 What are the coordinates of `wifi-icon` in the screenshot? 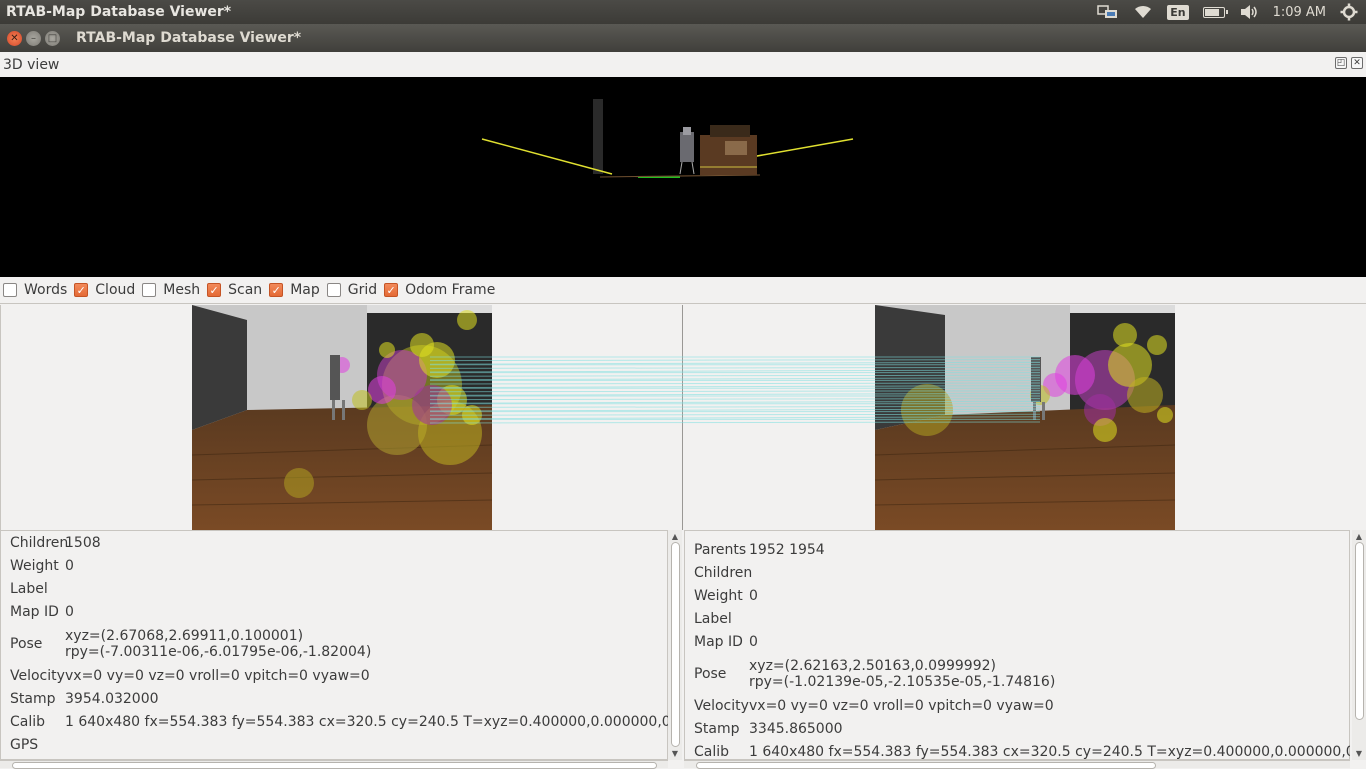 It's located at (1143, 12).